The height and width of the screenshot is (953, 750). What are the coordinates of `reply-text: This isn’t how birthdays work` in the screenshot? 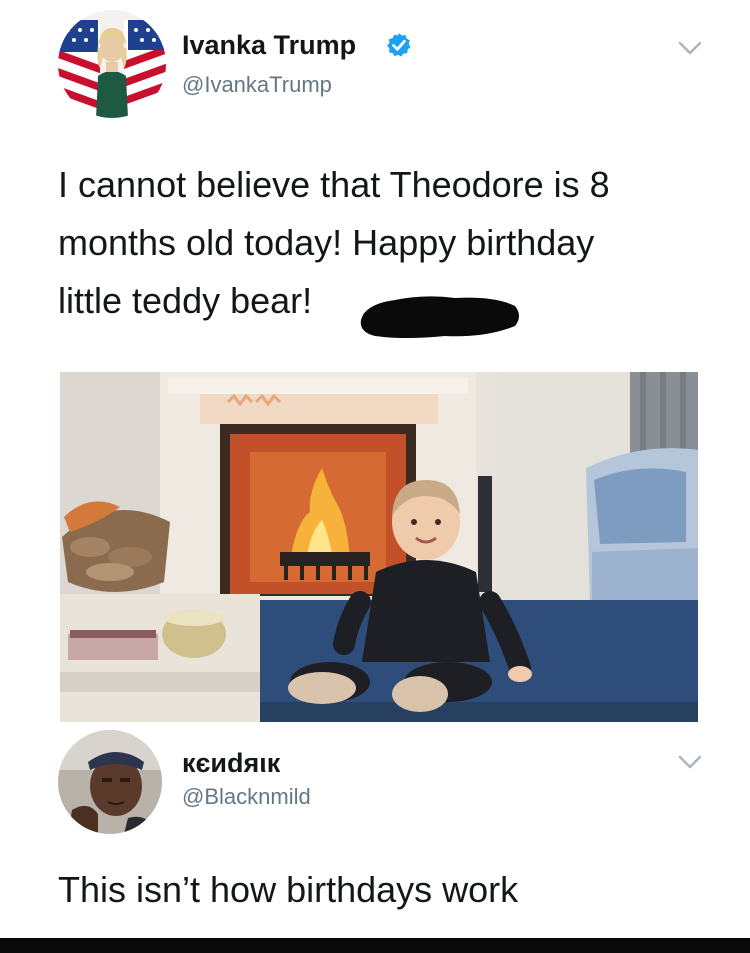 It's located at (288, 890).